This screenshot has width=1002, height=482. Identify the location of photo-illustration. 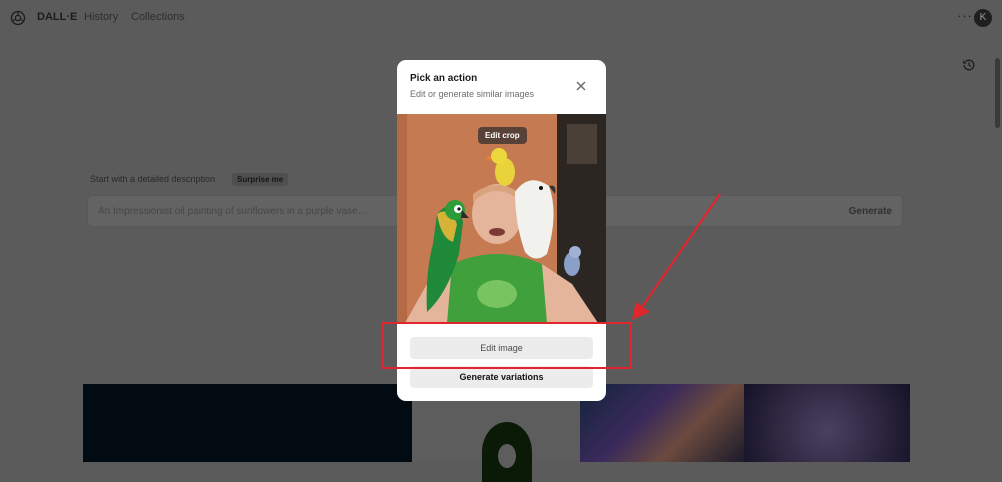
(501, 218).